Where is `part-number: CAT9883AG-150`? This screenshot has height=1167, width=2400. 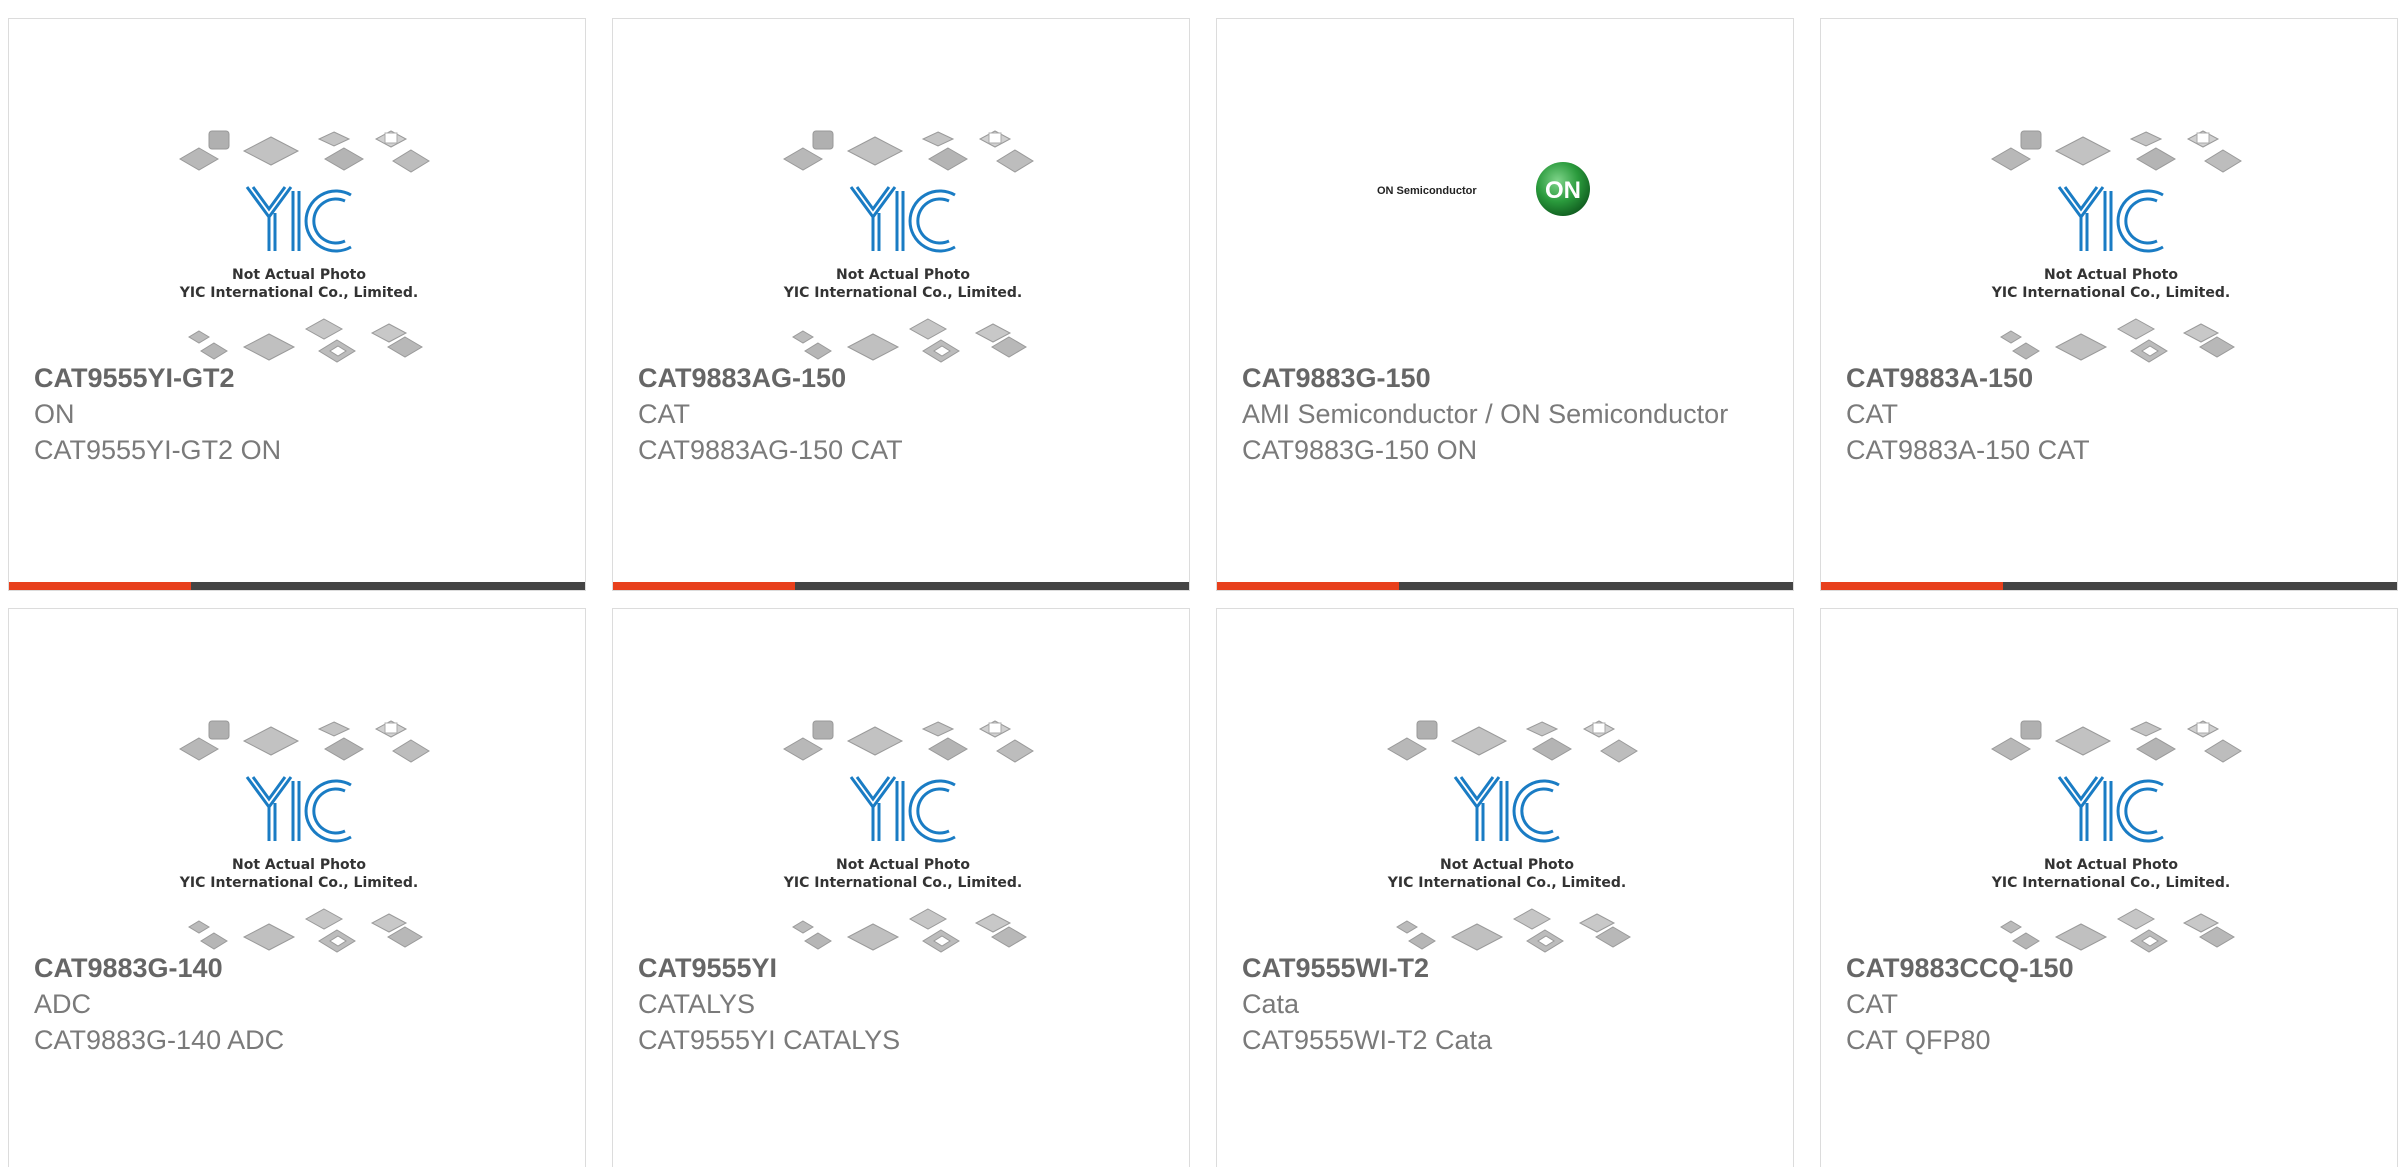 part-number: CAT9883AG-150 is located at coordinates (898, 378).